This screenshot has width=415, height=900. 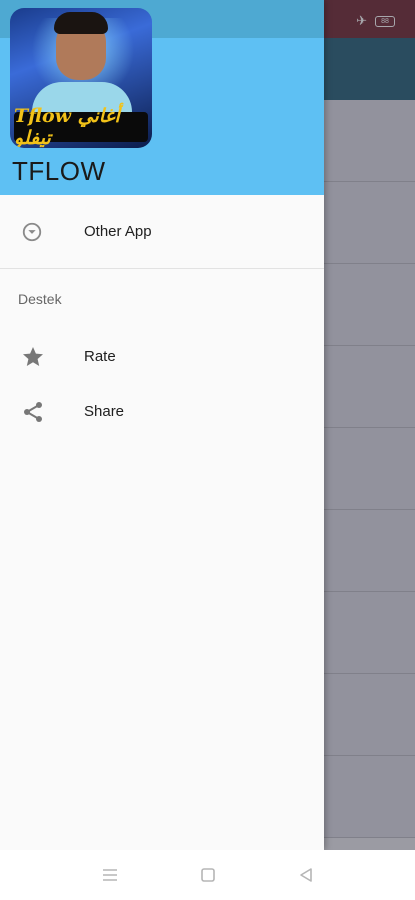 I want to click on menu-item-rate: Rate, so click(x=162, y=356).